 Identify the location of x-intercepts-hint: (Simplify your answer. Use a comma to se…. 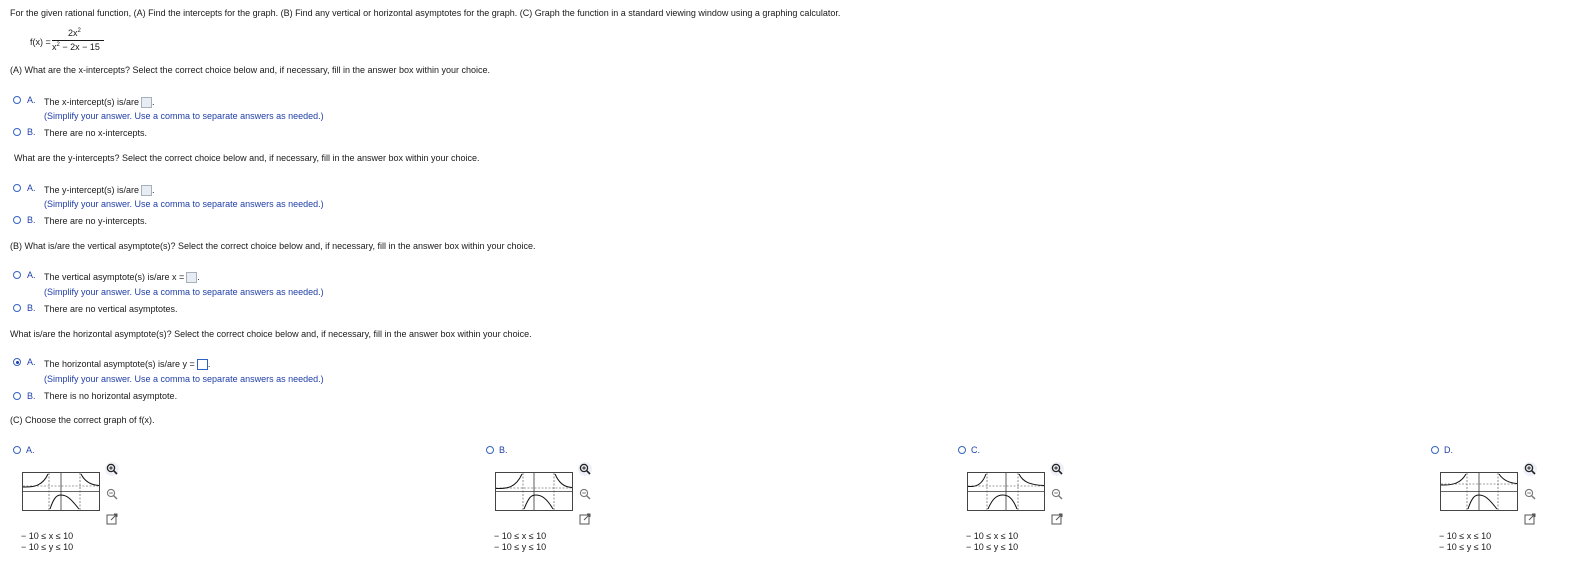
(184, 116).